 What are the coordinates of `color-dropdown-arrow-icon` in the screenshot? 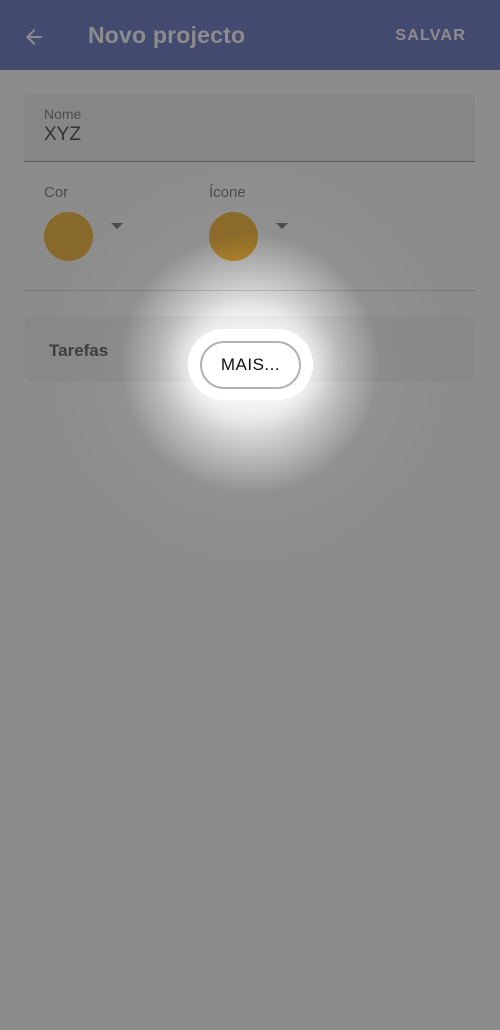 It's located at (117, 226).